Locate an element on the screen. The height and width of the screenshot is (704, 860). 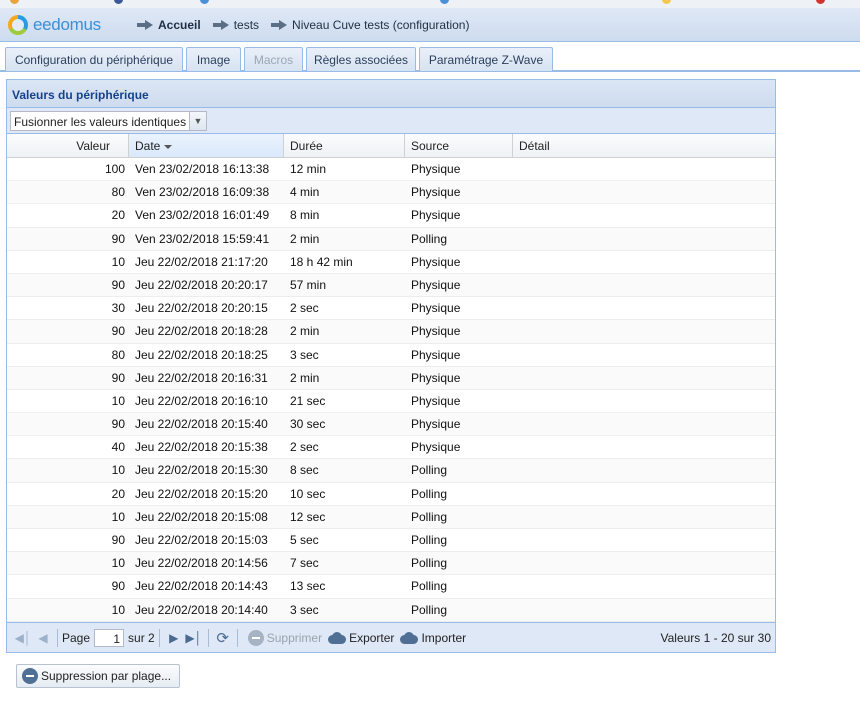
table-row: 90 Jeu 22/02/2018 20:16:31 2 min Physique is located at coordinates (391, 378).